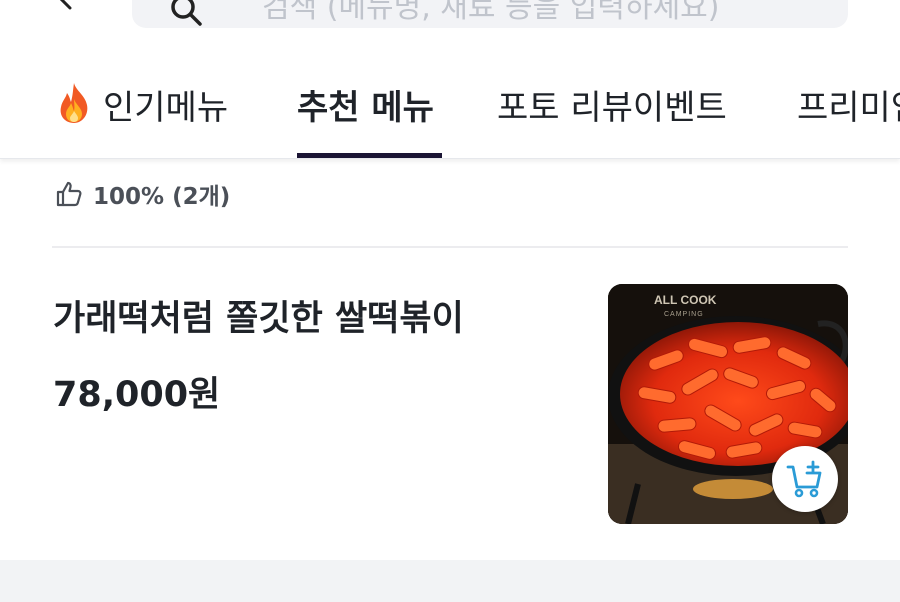  What do you see at coordinates (137, 395) in the screenshot?
I see `product-price: 78,000원` at bounding box center [137, 395].